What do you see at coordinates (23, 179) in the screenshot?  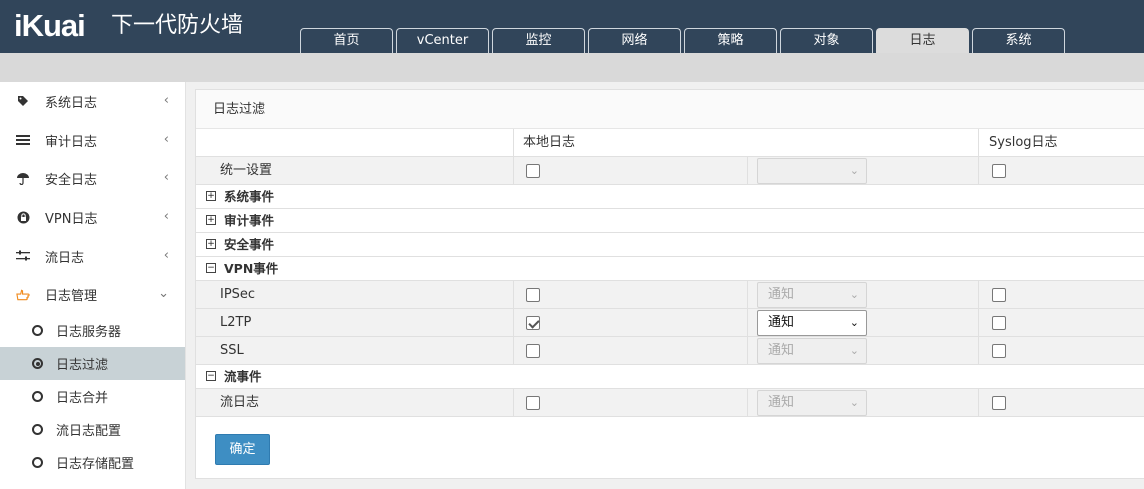 I see `umbrella-icon` at bounding box center [23, 179].